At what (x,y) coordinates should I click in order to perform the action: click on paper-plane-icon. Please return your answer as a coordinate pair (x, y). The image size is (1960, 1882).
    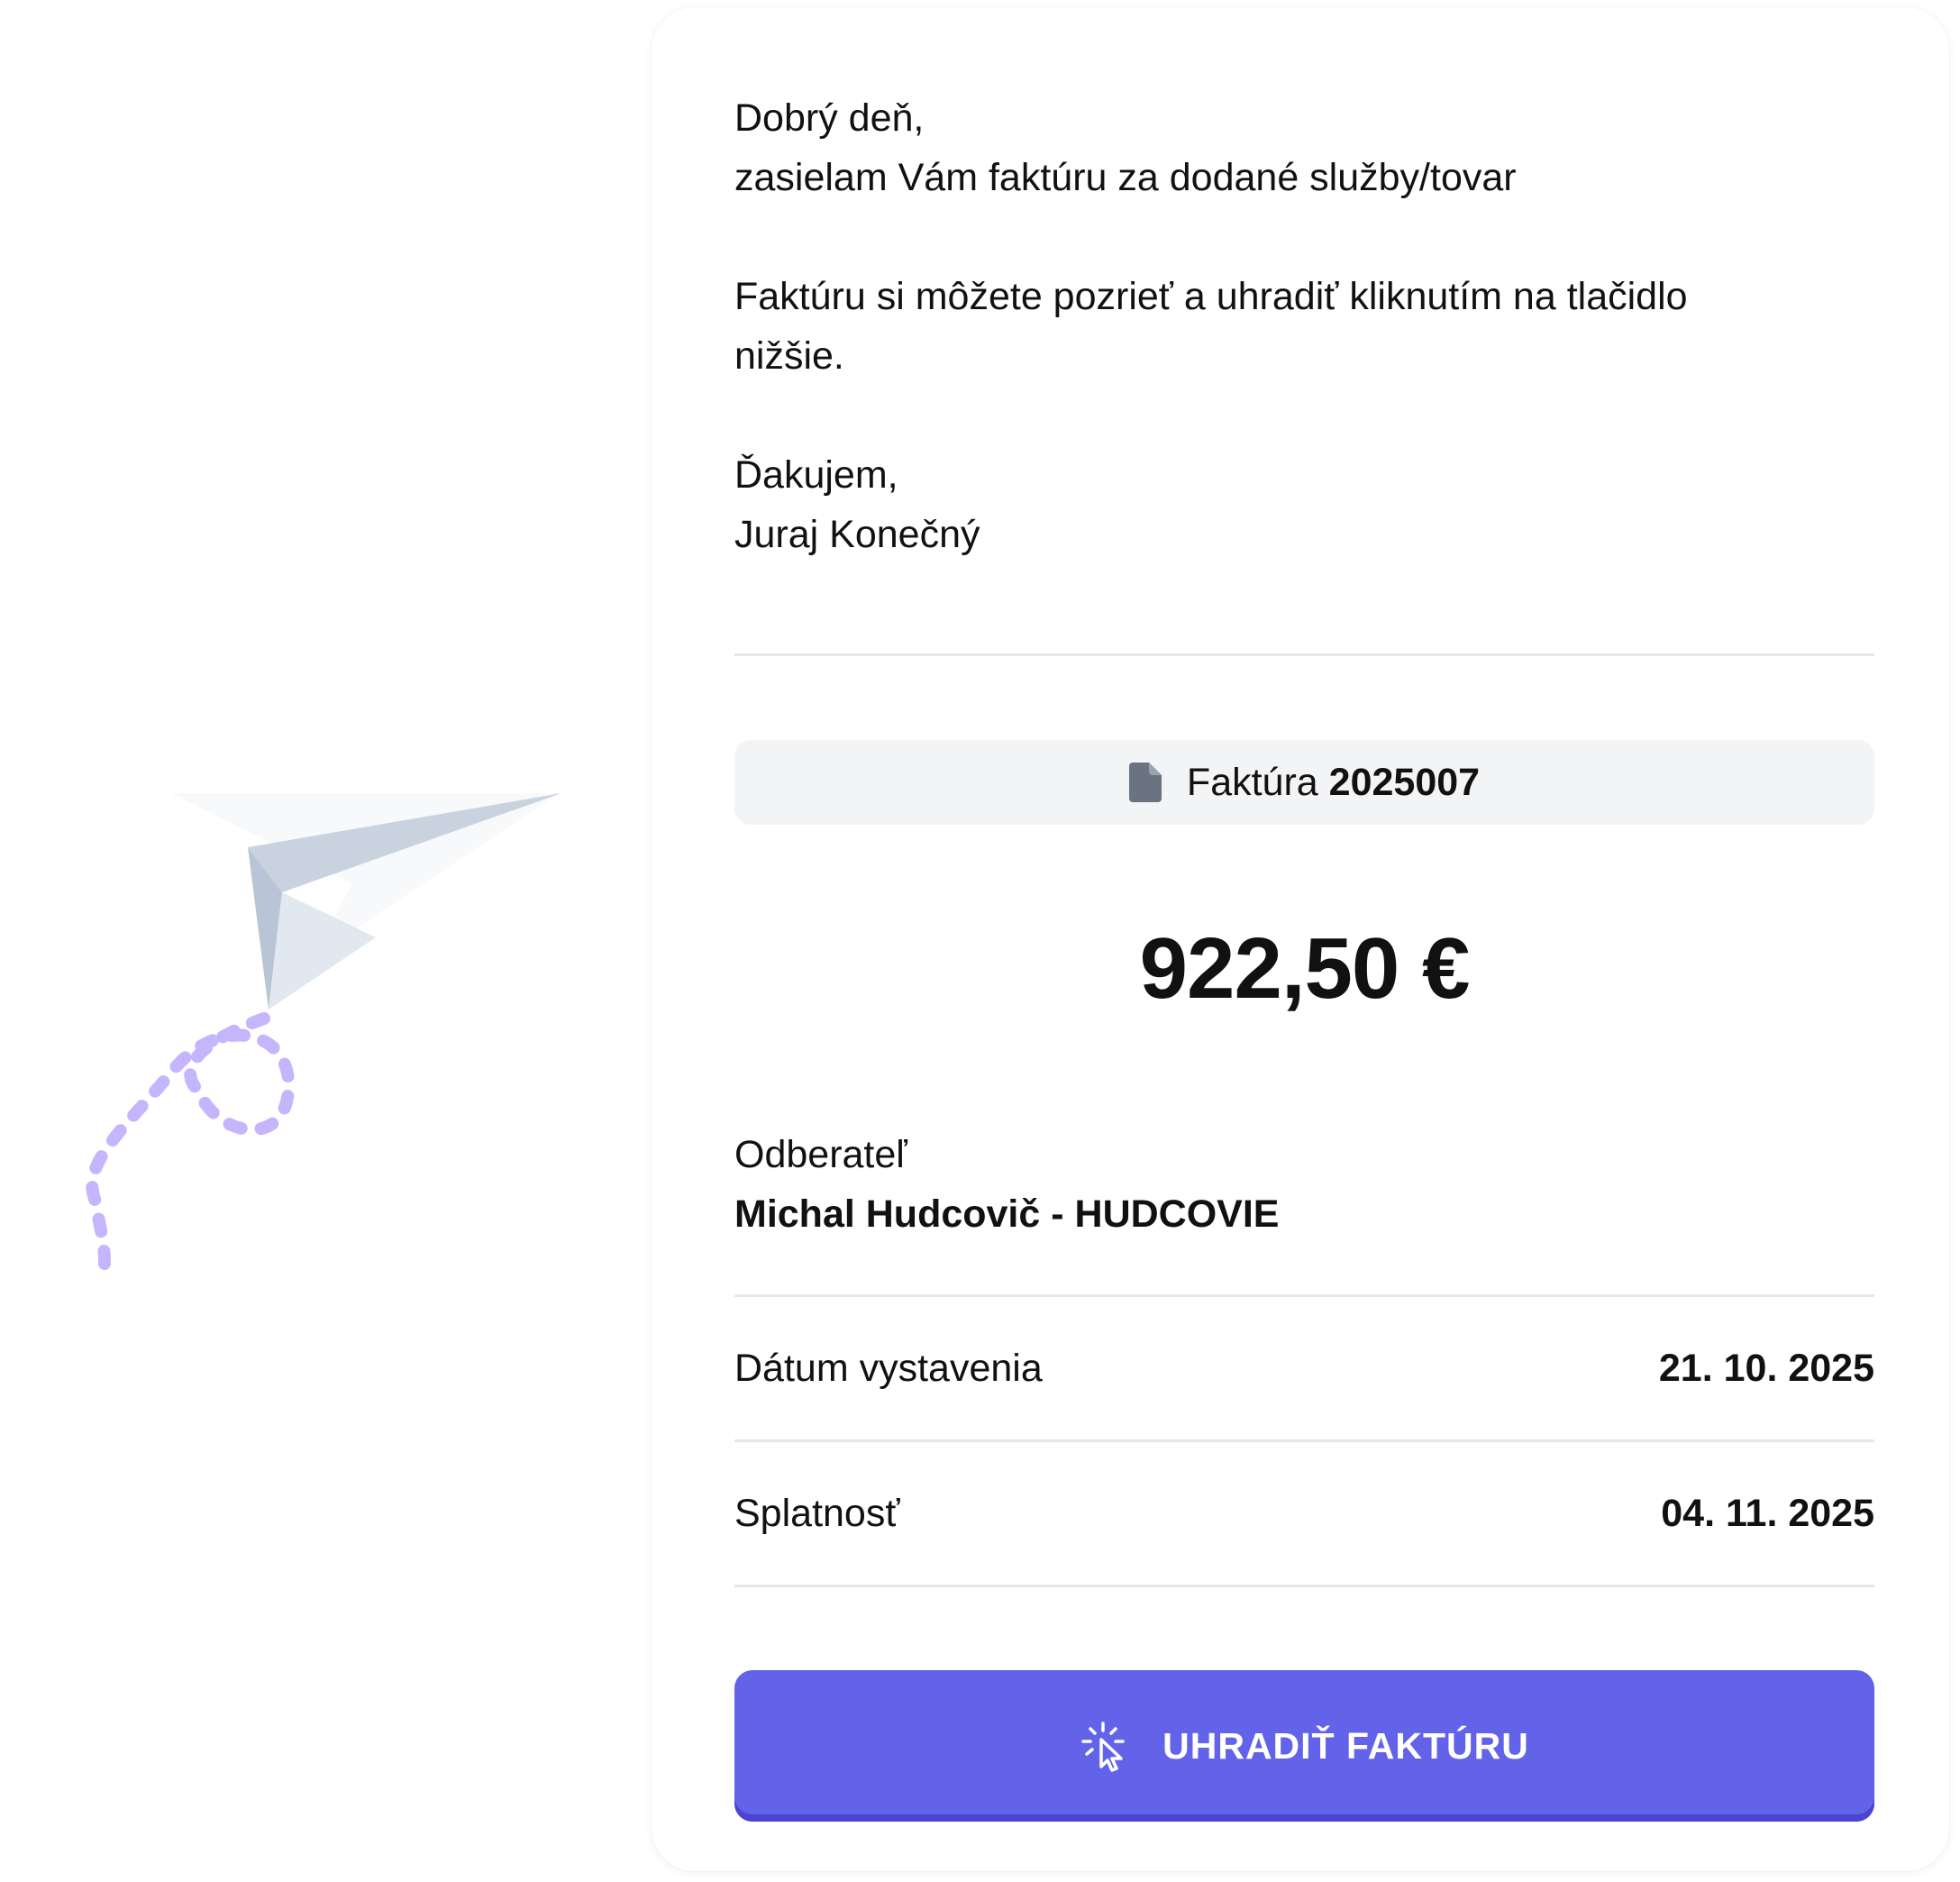
    Looking at the image, I should click on (366, 901).